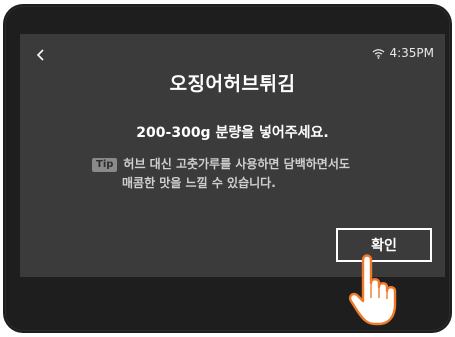  What do you see at coordinates (236, 164) in the screenshot?
I see `tip-text-line1: 허브 대신 고춧가루를 사용하면 담백하면서도` at bounding box center [236, 164].